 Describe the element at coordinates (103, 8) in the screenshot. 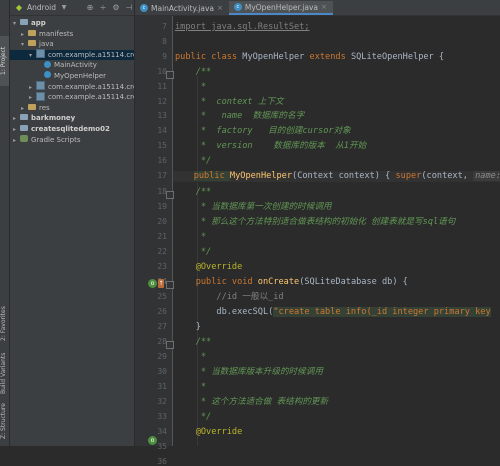

I see `collapse-icon: ÷` at that location.